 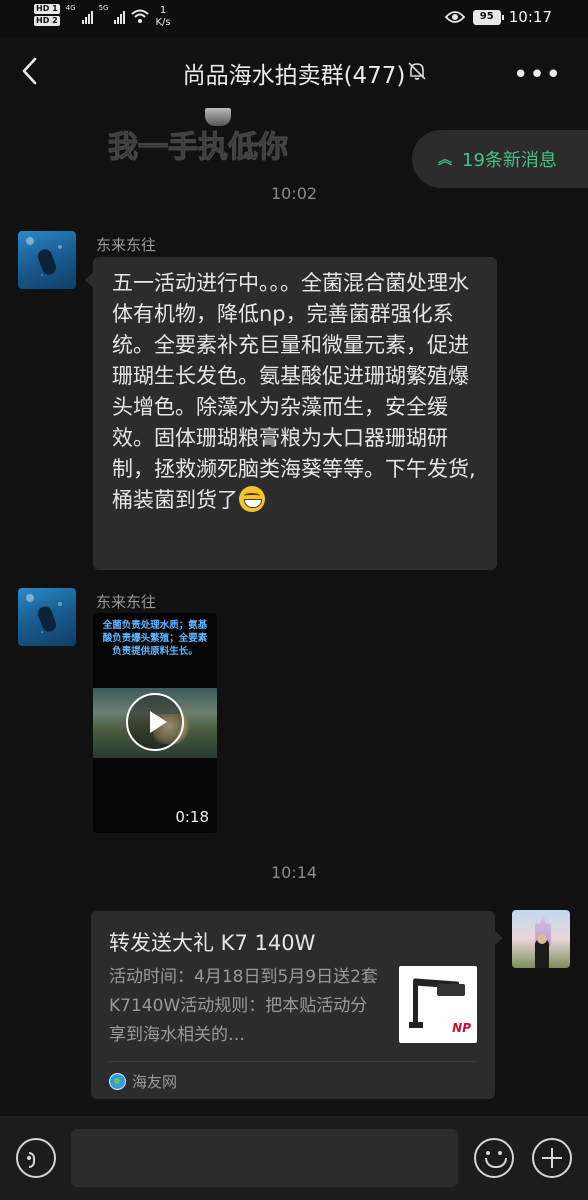 What do you see at coordinates (264, 1158) in the screenshot?
I see `message-input` at bounding box center [264, 1158].